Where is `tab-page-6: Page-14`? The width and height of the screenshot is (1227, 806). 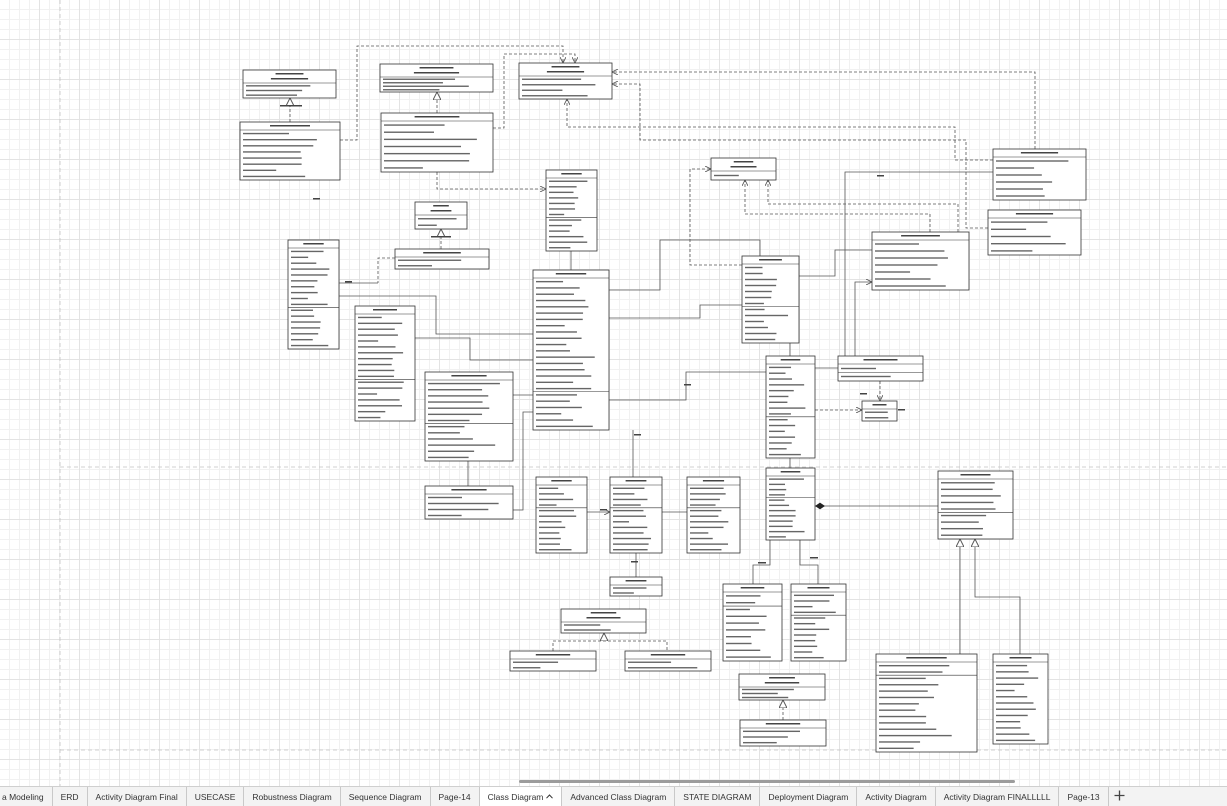
tab-page-6: Page-14 is located at coordinates (455, 796).